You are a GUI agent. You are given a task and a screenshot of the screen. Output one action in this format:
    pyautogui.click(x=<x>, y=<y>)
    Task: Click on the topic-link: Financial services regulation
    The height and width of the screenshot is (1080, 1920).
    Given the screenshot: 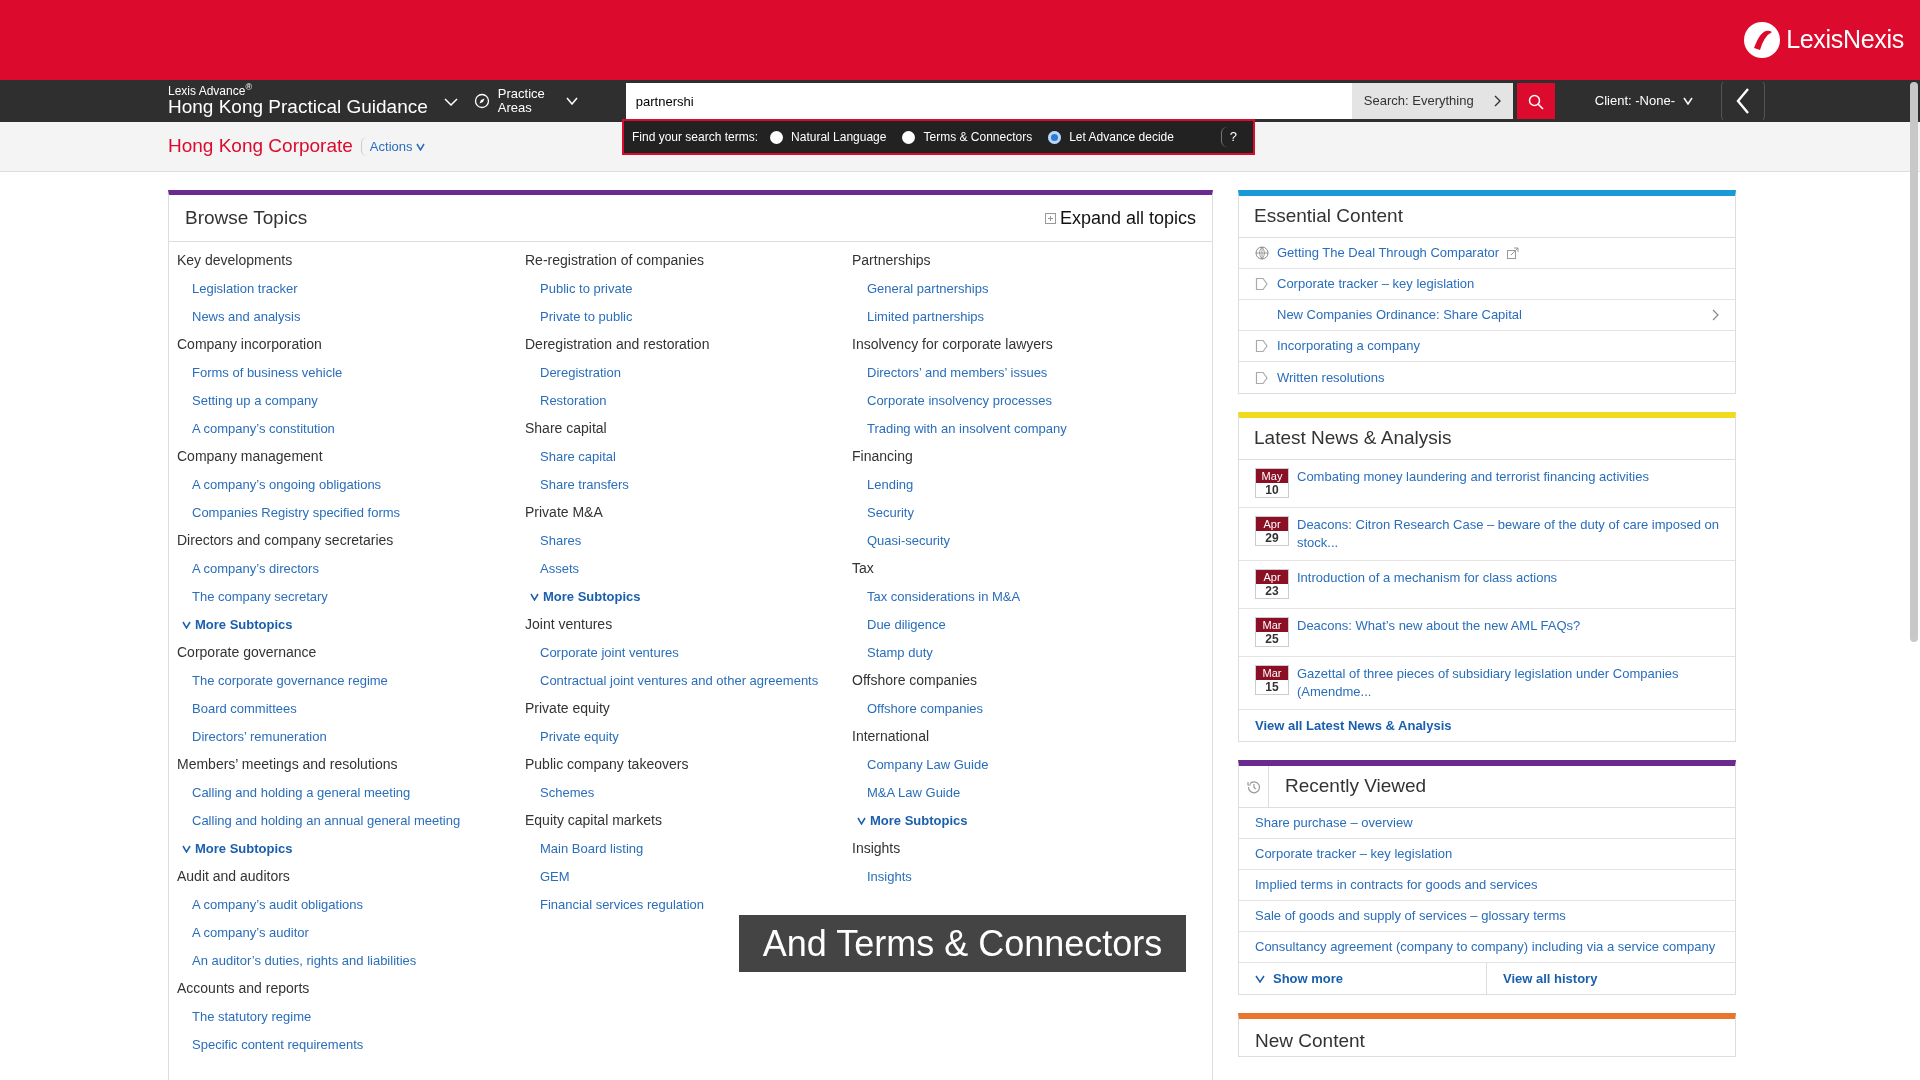 What is the action you would take?
    pyautogui.click(x=615, y=904)
    